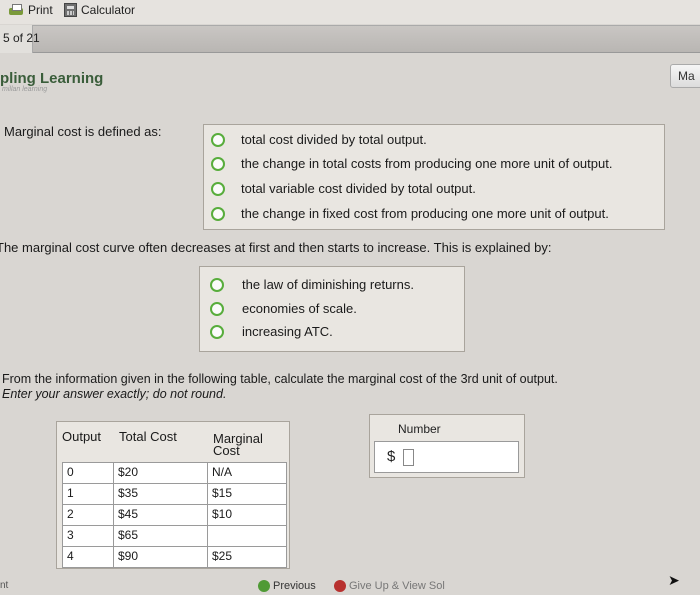 Image resolution: width=700 pixels, height=595 pixels. I want to click on table-cell: $45, so click(160, 515).